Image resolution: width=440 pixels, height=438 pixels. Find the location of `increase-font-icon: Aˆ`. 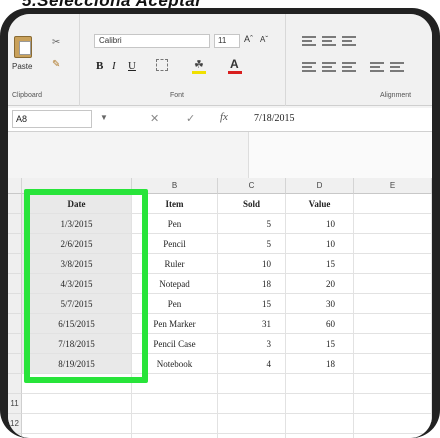

increase-font-icon: Aˆ is located at coordinates (248, 39).